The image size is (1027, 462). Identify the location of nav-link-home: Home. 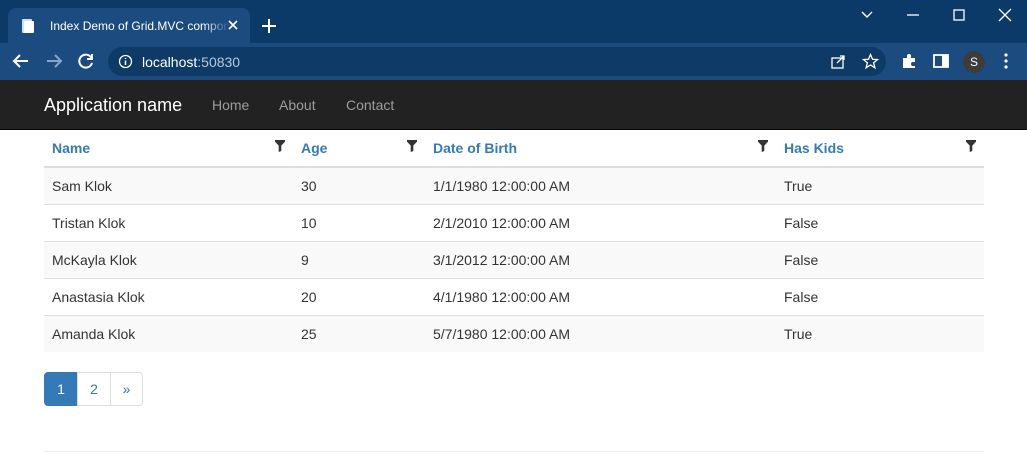
(230, 105).